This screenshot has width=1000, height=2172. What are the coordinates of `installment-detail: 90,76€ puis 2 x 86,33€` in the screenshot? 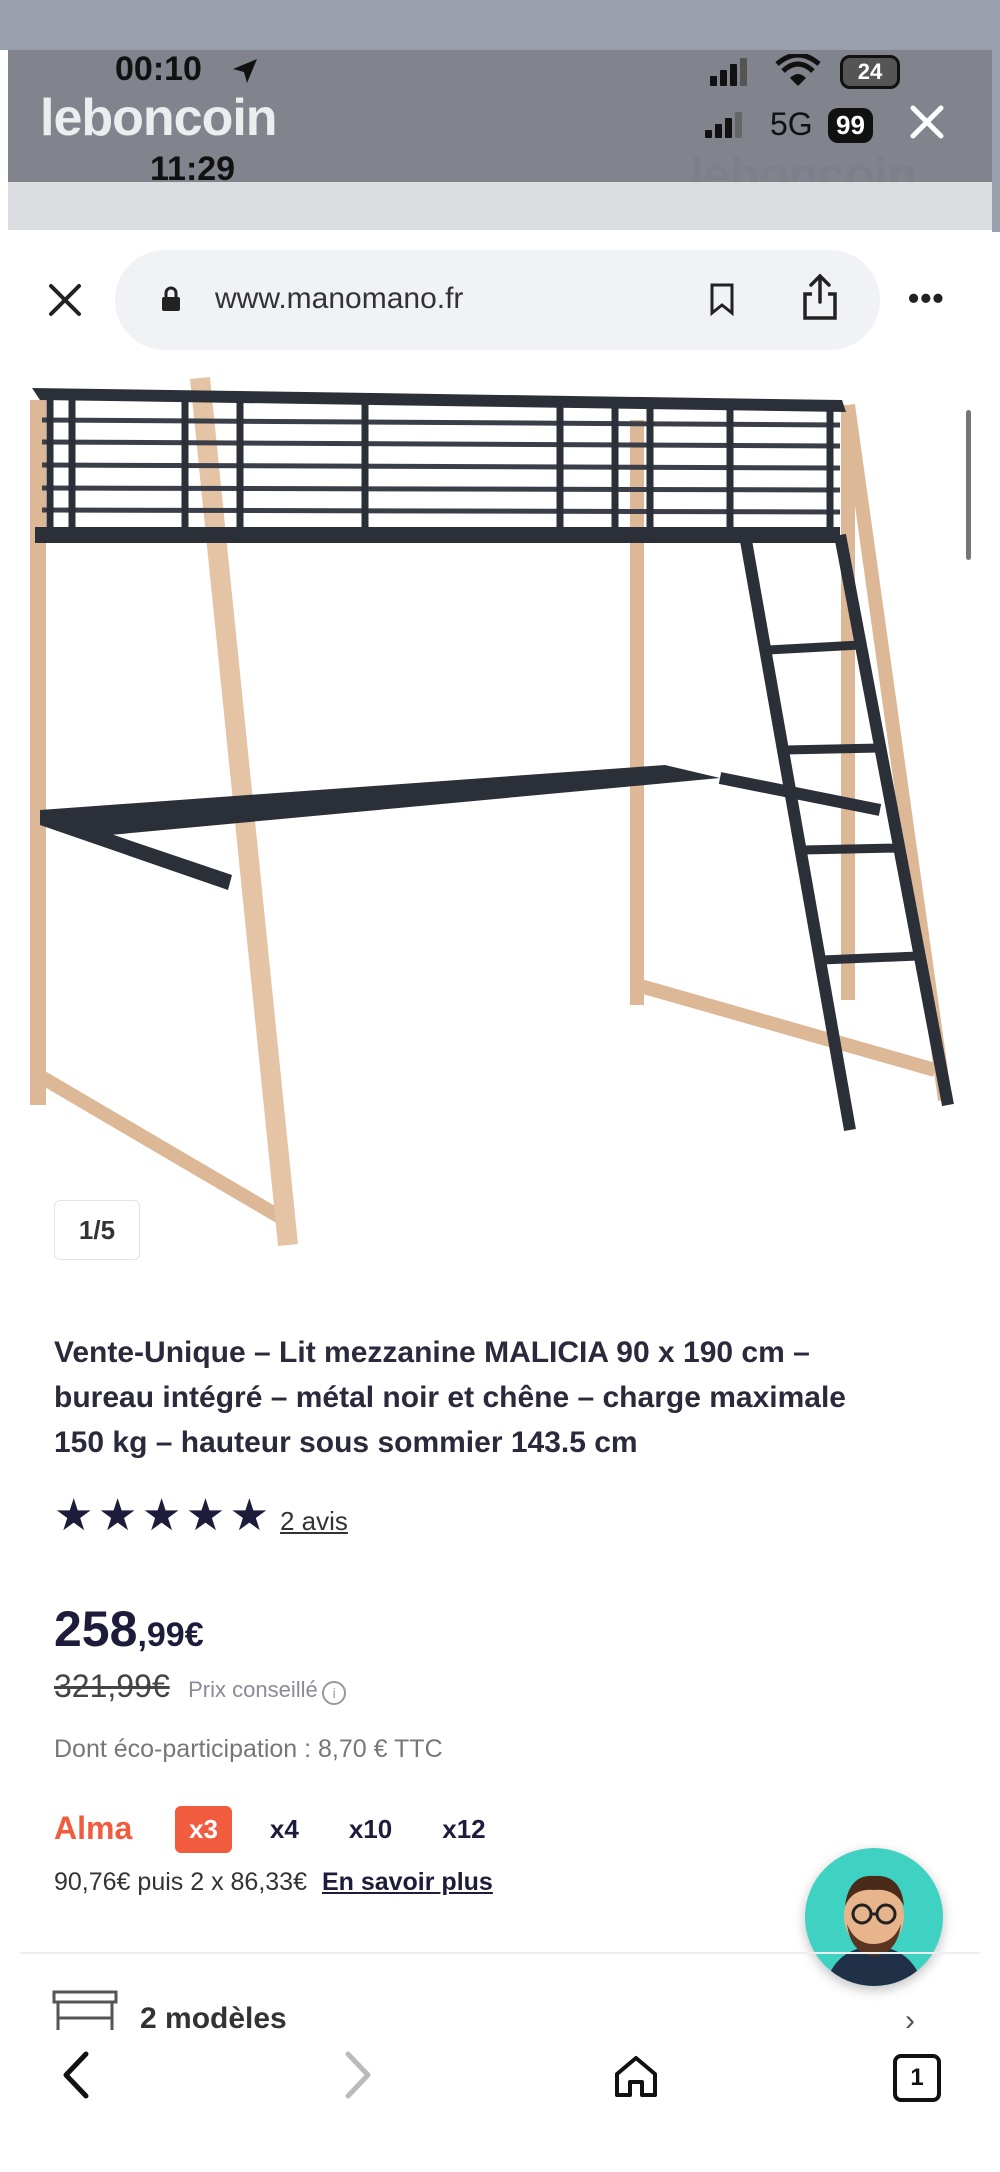 It's located at (180, 1882).